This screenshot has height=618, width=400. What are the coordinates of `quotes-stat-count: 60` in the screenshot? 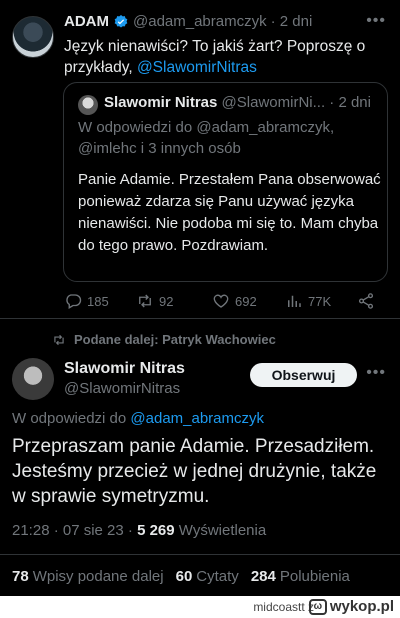 It's located at (184, 576).